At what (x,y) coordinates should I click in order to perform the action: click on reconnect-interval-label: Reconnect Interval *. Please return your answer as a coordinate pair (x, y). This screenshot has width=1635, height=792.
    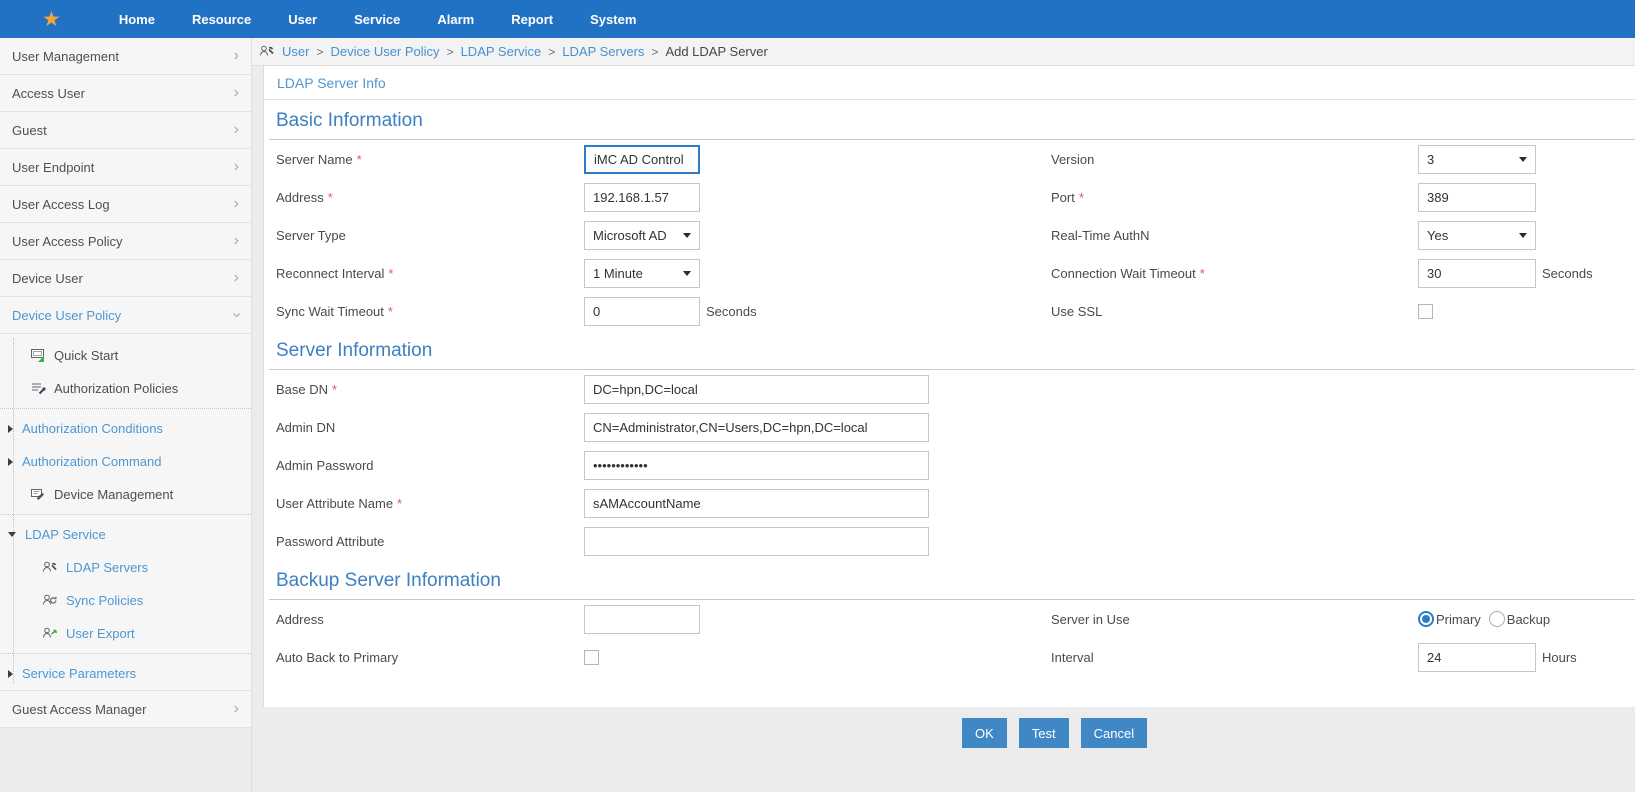
    Looking at the image, I should click on (335, 273).